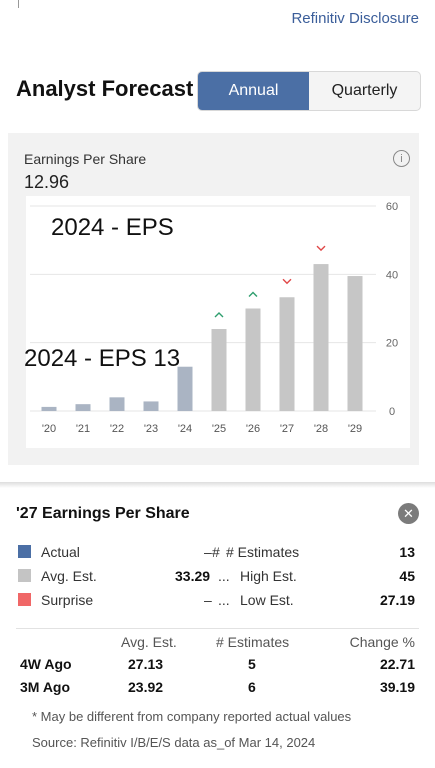 This screenshot has height=768, width=435. Describe the element at coordinates (355, 429) in the screenshot. I see `x-tick-label: '29` at that location.